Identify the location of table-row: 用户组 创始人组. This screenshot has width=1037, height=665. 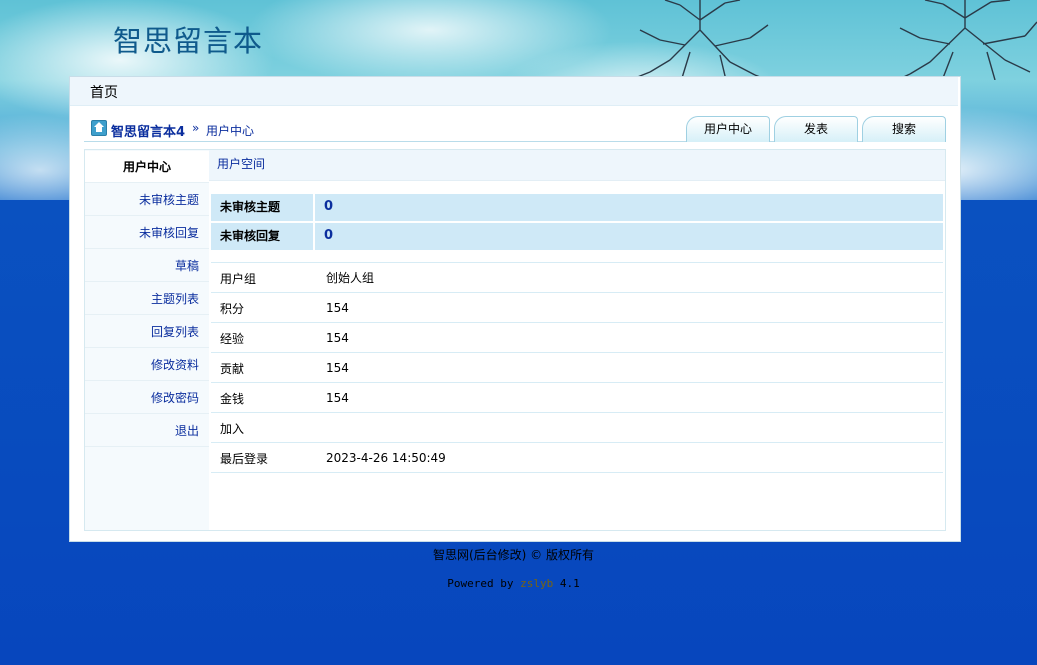
(577, 278).